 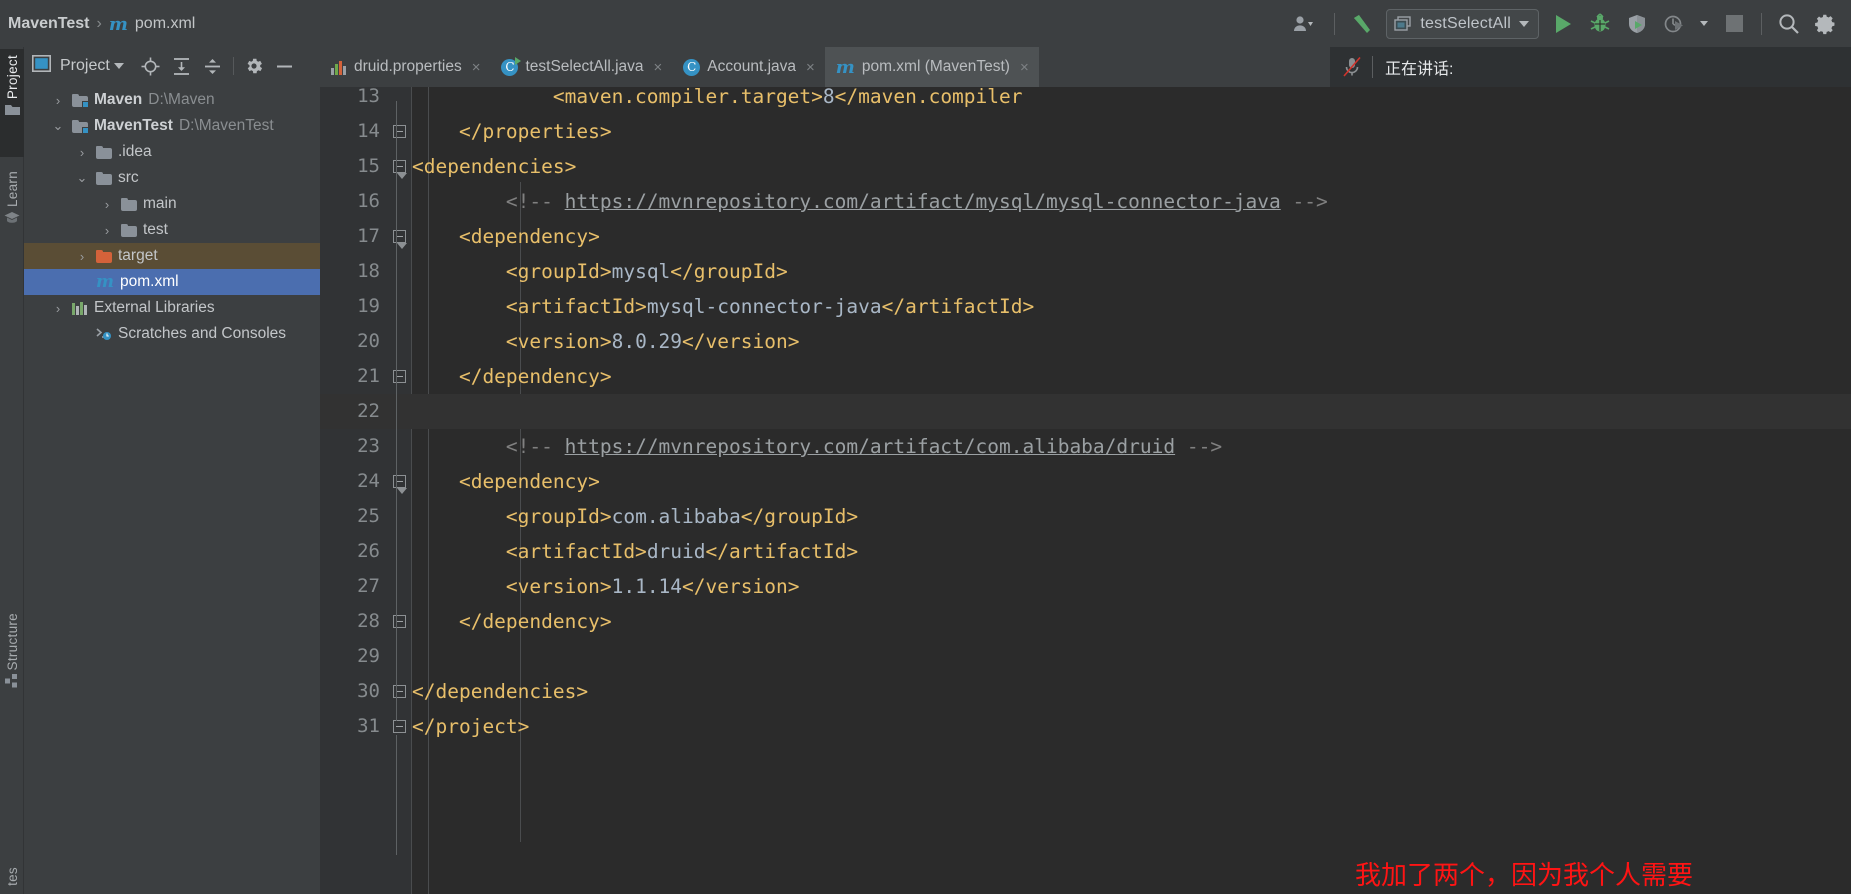 I want to click on rail-item-learn: Learn, so click(x=12, y=213).